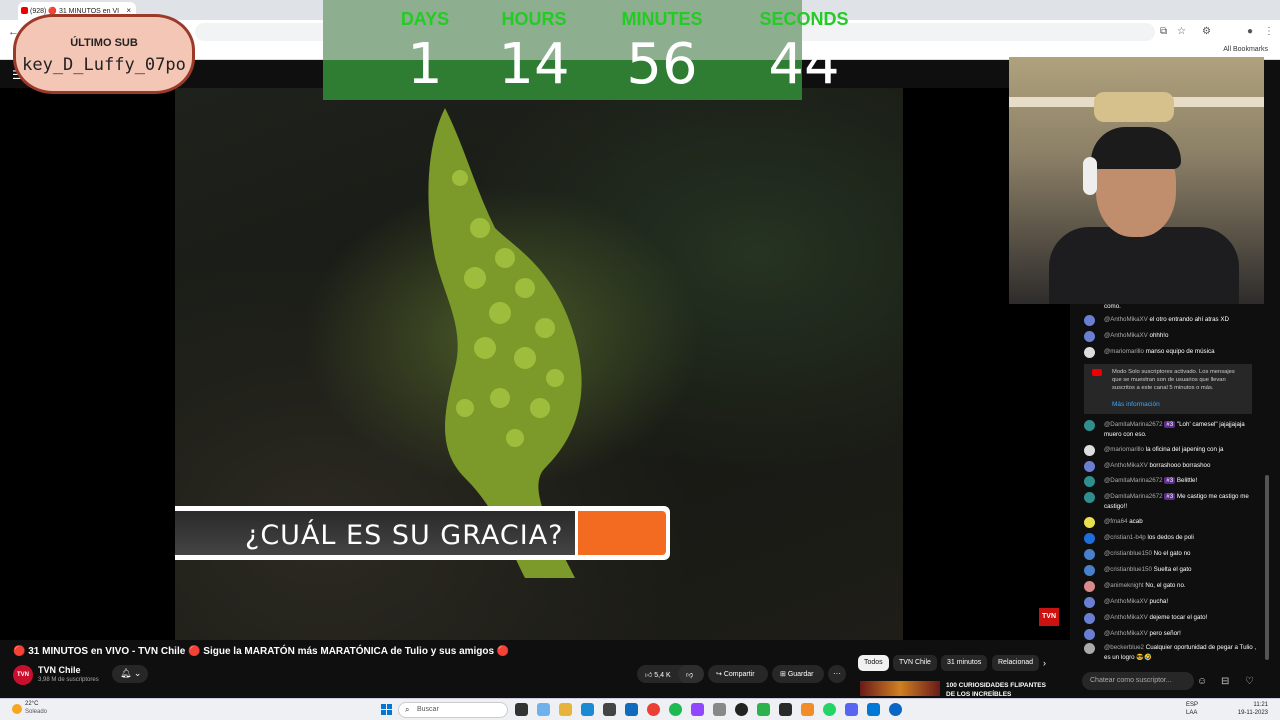 The image size is (1280, 720). I want to click on emoji-icon: ☺, so click(1202, 681).